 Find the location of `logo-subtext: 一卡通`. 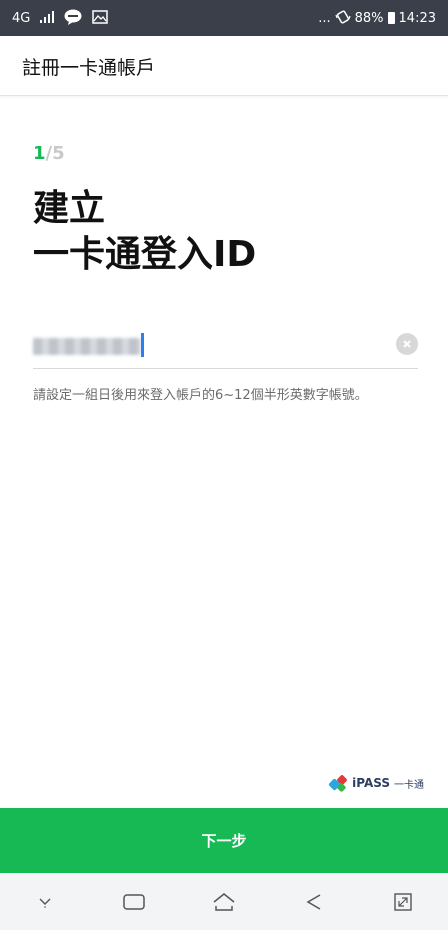

logo-subtext: 一卡通 is located at coordinates (409, 785).